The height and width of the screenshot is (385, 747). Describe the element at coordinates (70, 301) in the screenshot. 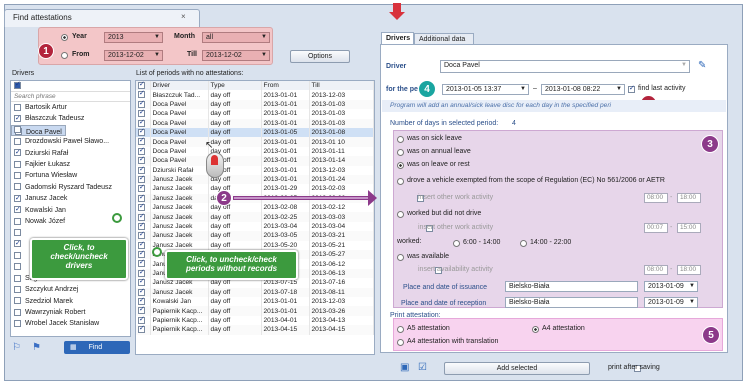

I see `driver-list-item: Szedziol Marek` at that location.